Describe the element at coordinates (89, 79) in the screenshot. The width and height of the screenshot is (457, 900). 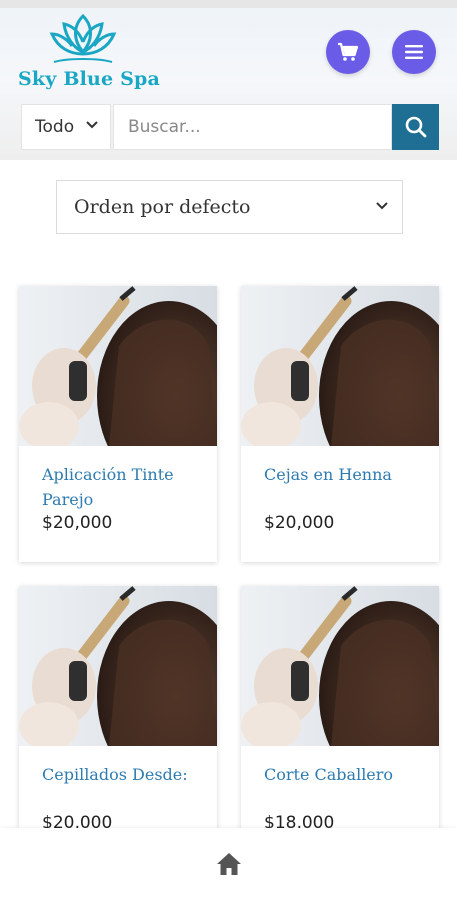
I see `brand-name: Sky Blue Spa` at that location.